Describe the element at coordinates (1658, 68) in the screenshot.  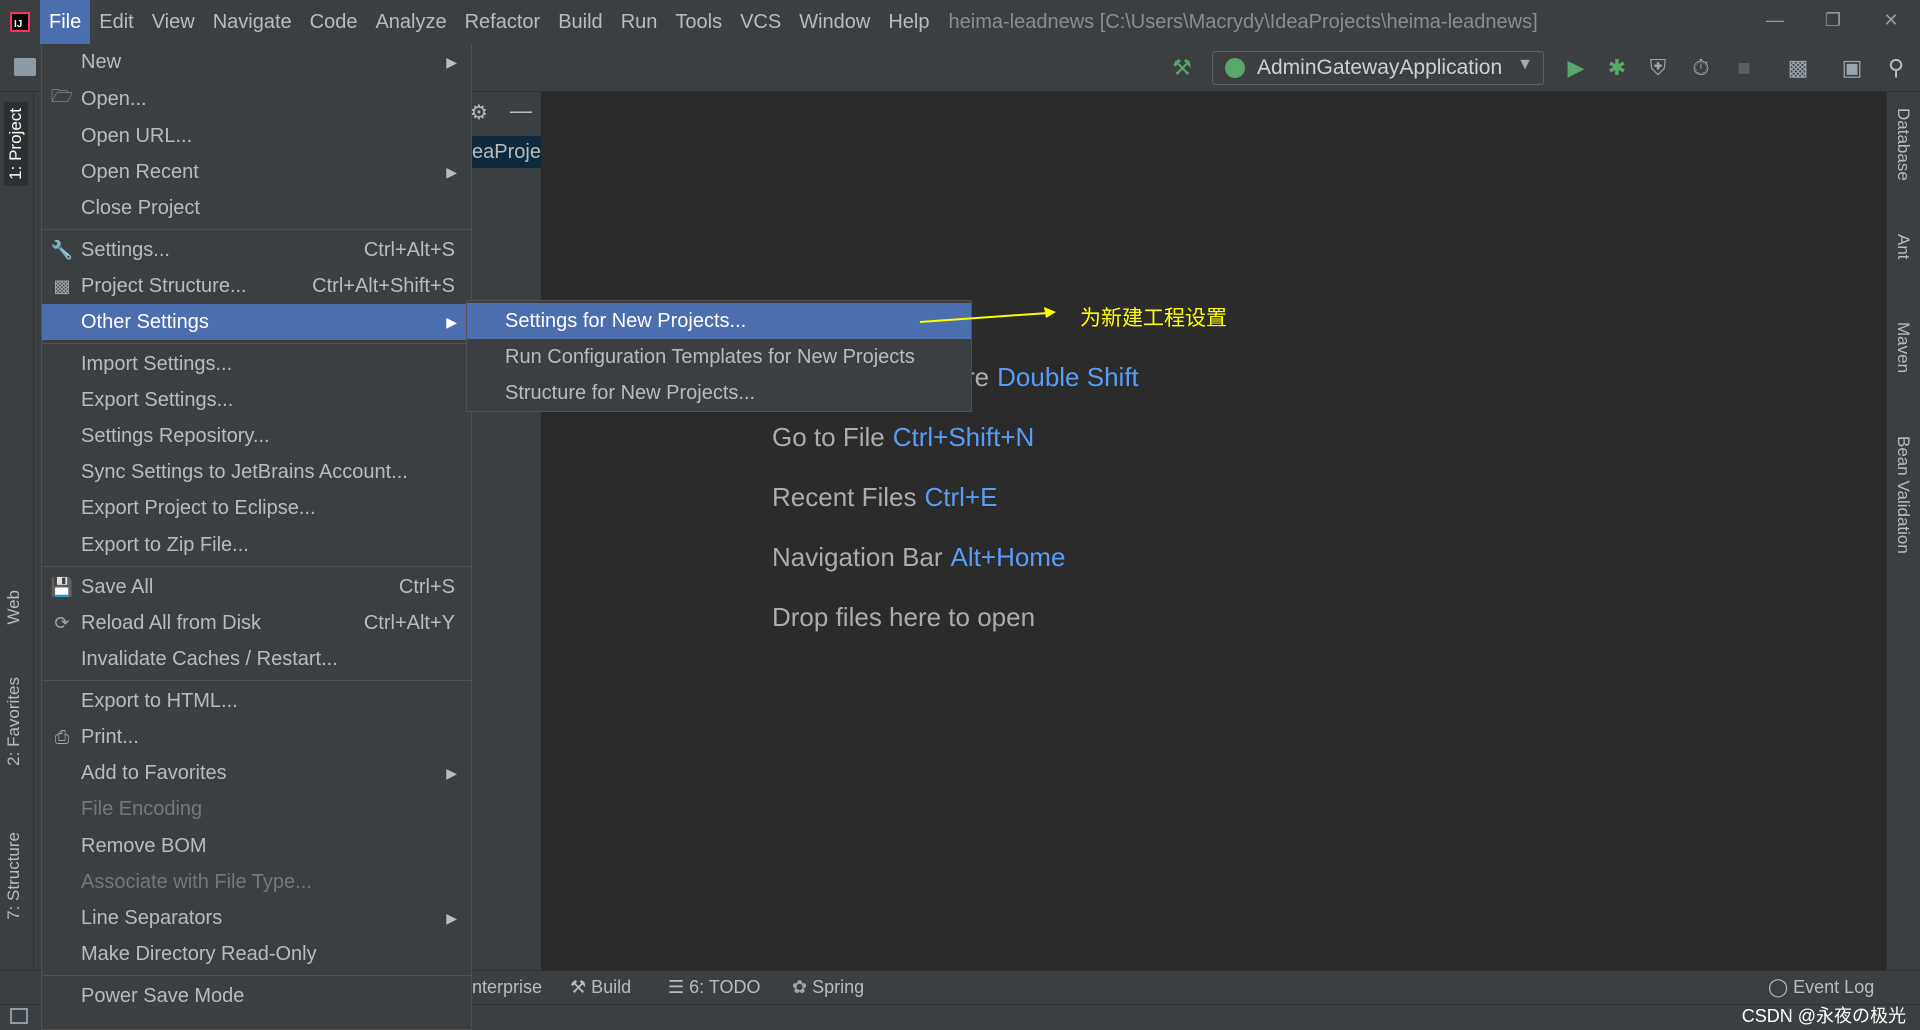
I see `coverage-icon: ⛨` at that location.